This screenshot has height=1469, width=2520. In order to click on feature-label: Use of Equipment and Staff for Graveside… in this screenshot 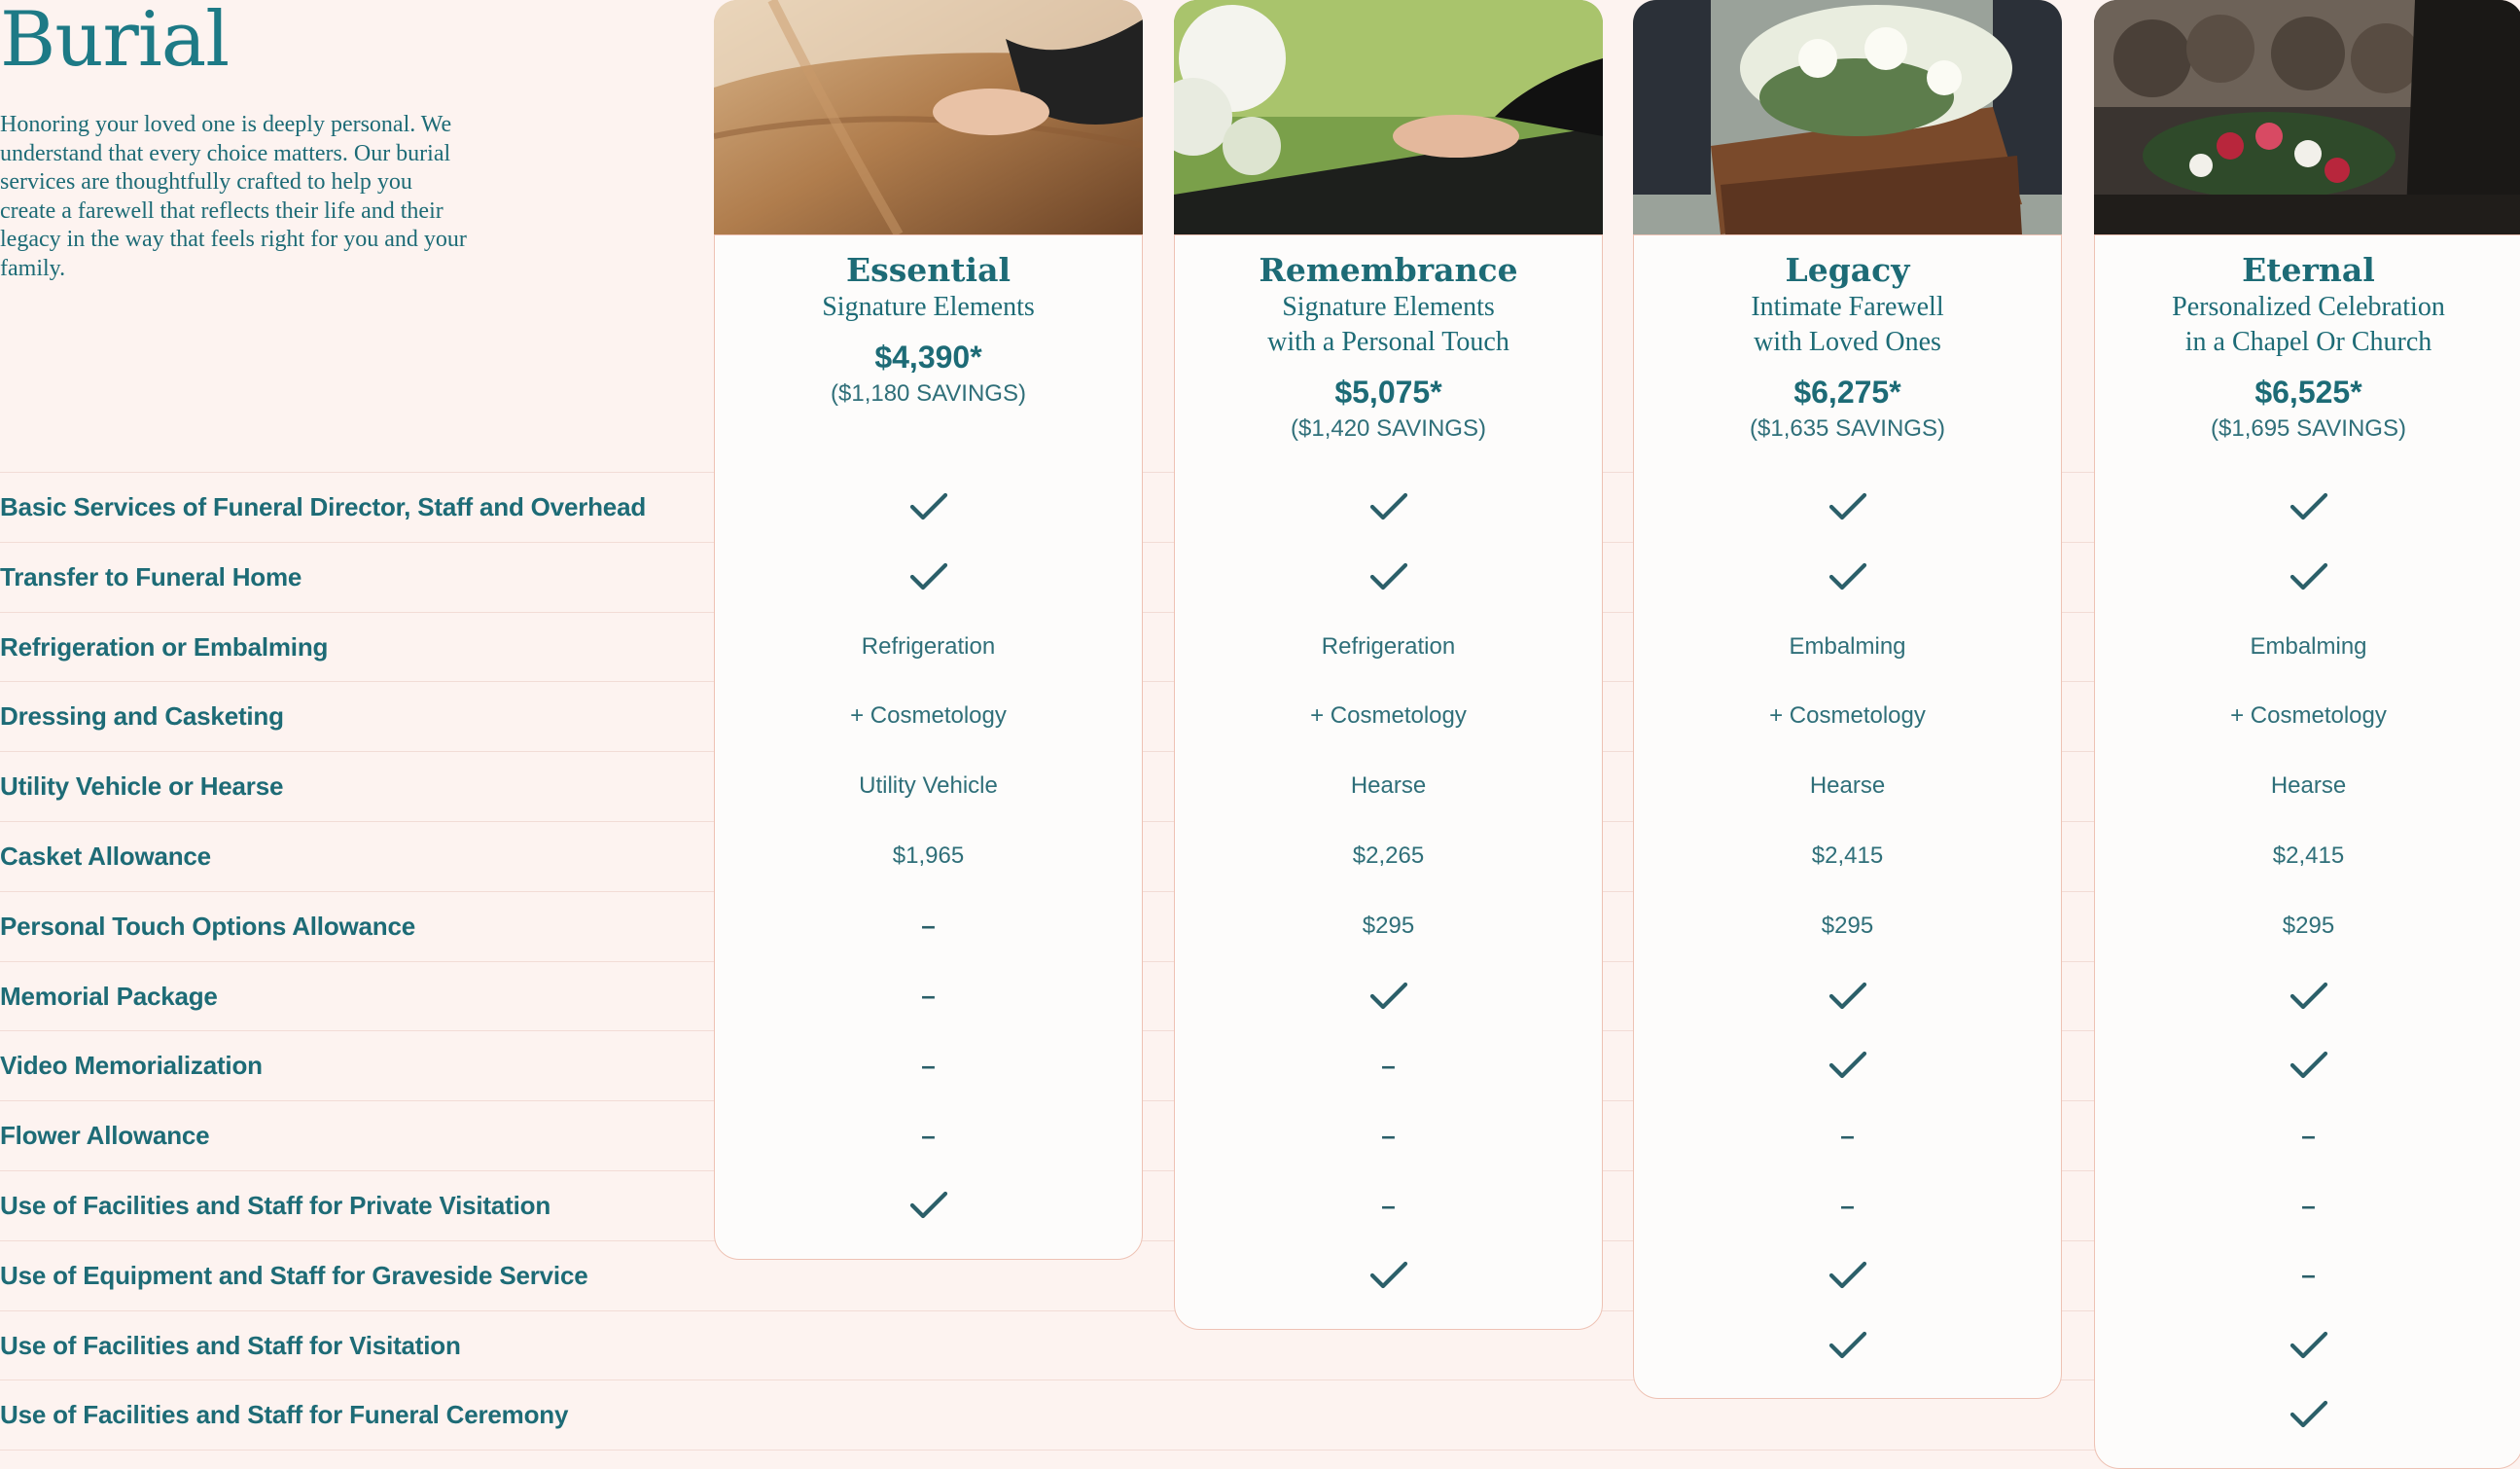, I will do `click(294, 1275)`.